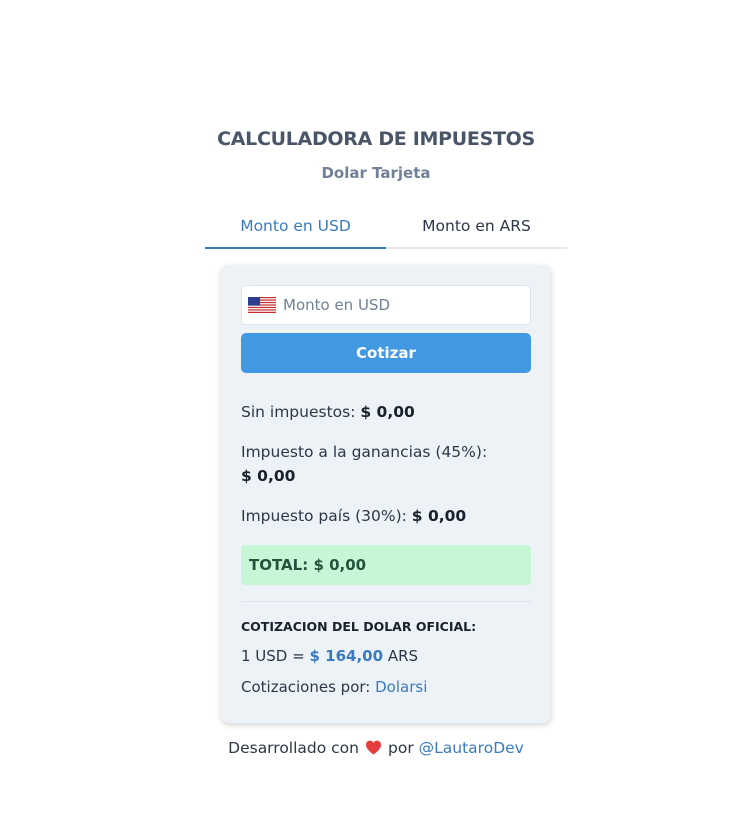  I want to click on source-label: Cotizaciones por:, so click(306, 687).